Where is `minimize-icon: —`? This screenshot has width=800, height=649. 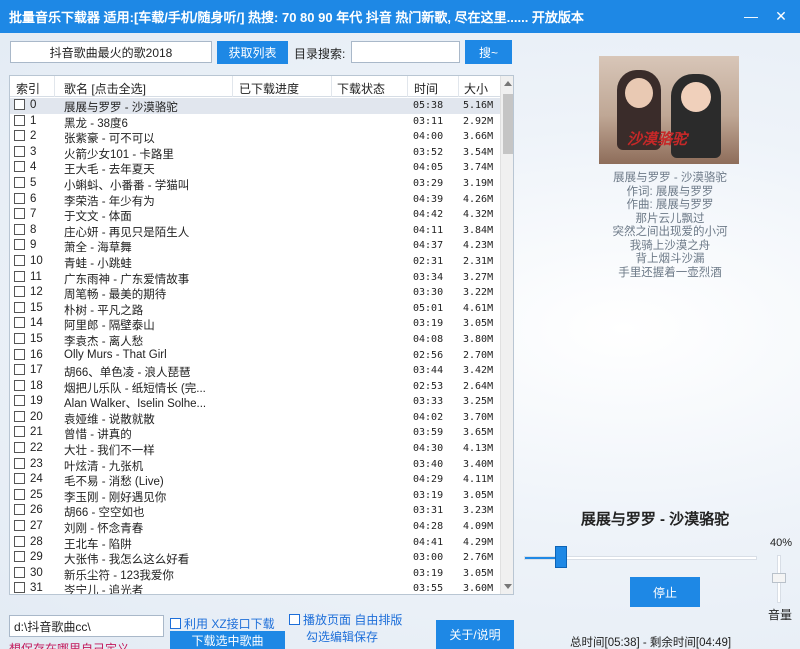 minimize-icon: — is located at coordinates (751, 16).